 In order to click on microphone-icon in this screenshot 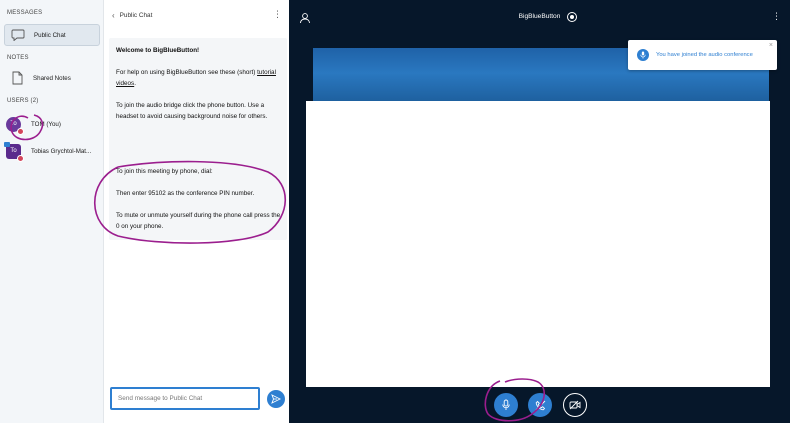, I will do `click(506, 404)`.